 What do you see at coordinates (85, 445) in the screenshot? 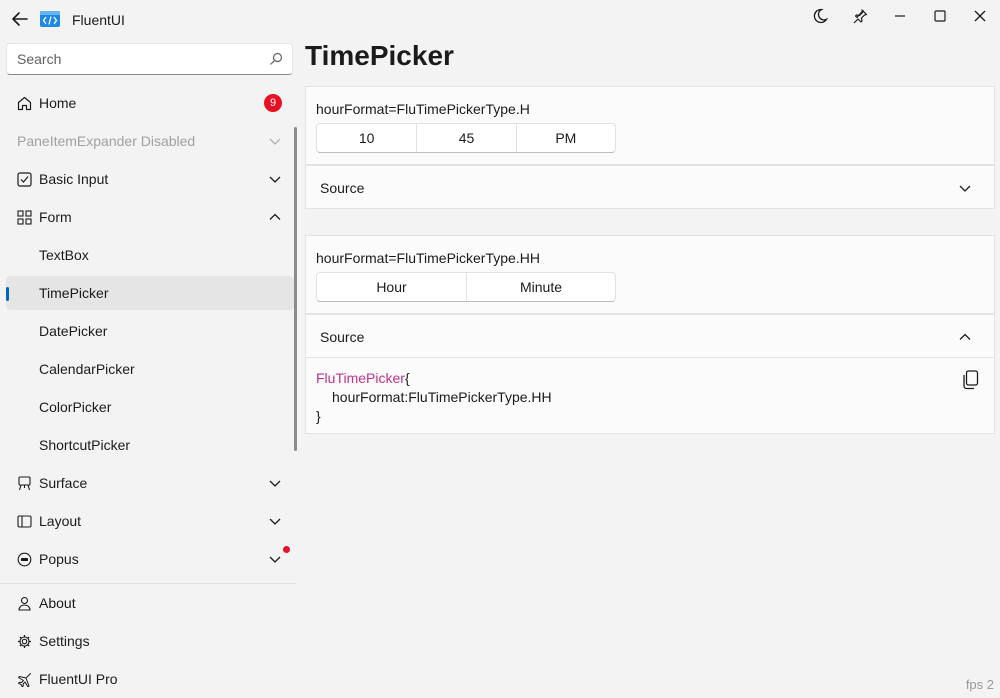
I see `sidebar-item-label: ShortcutPicker` at bounding box center [85, 445].